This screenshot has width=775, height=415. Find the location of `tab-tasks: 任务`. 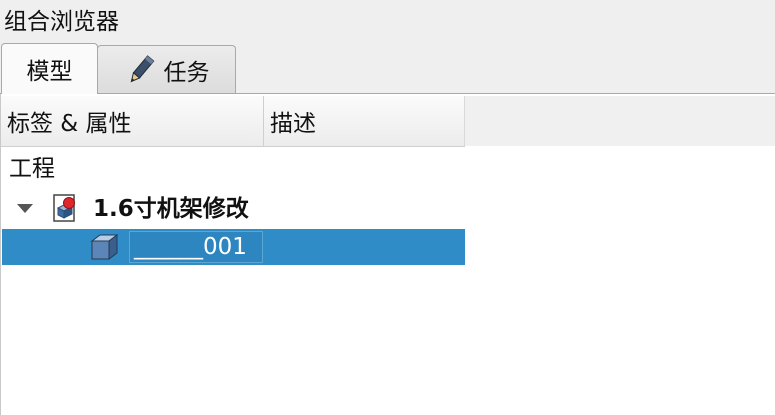

tab-tasks: 任务 is located at coordinates (166, 69).